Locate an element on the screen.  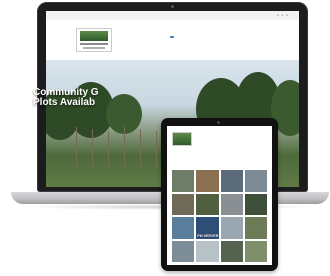
hero-title-line2: Plots Availab is located at coordinates (64, 102).